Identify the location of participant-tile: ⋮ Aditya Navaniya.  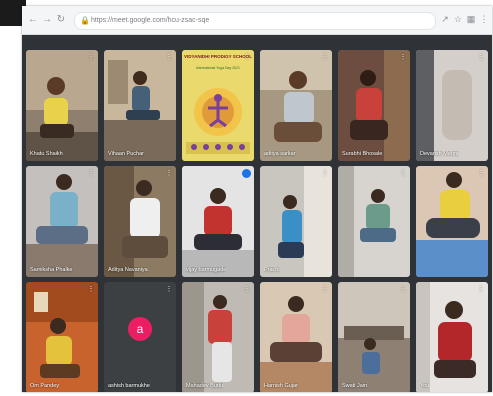
(140, 221).